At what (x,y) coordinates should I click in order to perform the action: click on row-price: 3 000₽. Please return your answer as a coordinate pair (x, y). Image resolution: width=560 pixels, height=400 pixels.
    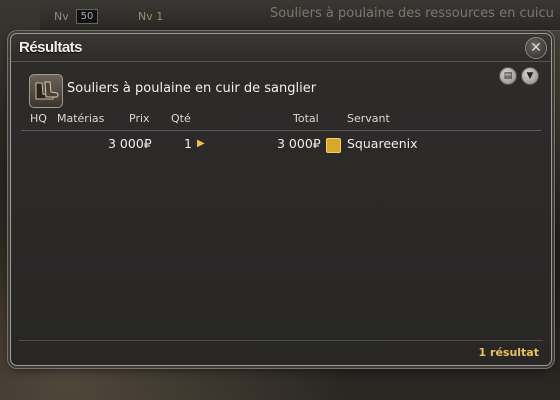
    Looking at the image, I should click on (130, 143).